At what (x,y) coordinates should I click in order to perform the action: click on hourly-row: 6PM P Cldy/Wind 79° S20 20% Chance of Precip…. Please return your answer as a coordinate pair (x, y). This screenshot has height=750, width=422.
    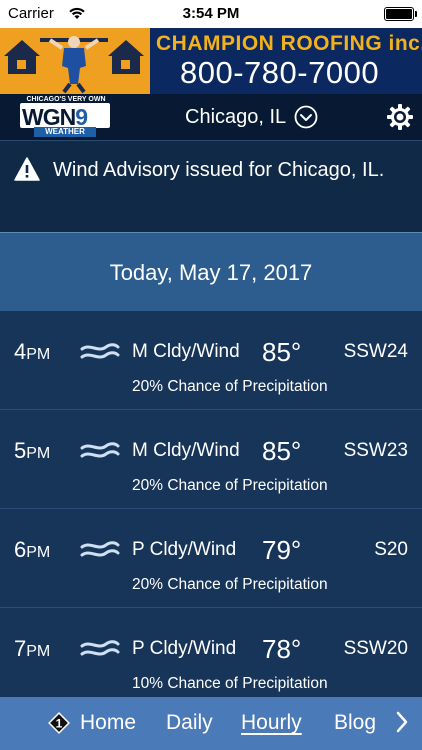
    Looking at the image, I should click on (211, 558).